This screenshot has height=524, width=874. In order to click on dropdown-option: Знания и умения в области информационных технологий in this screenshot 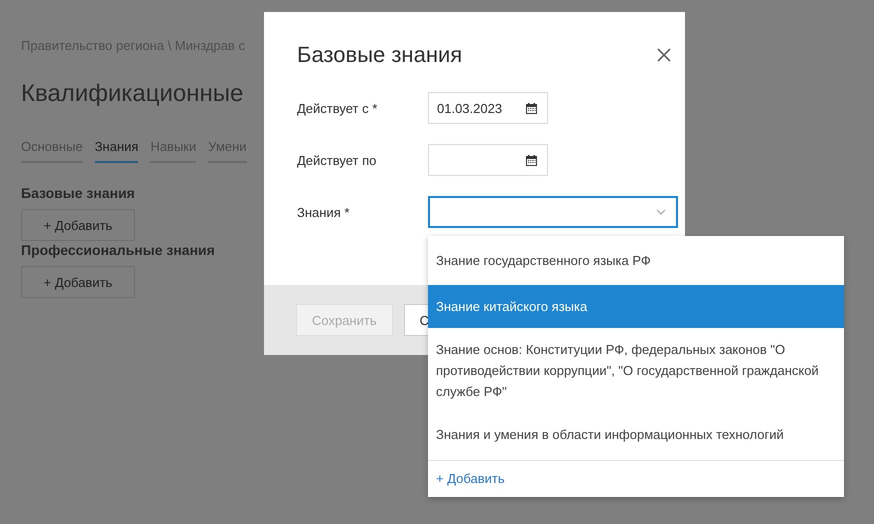, I will do `click(636, 434)`.